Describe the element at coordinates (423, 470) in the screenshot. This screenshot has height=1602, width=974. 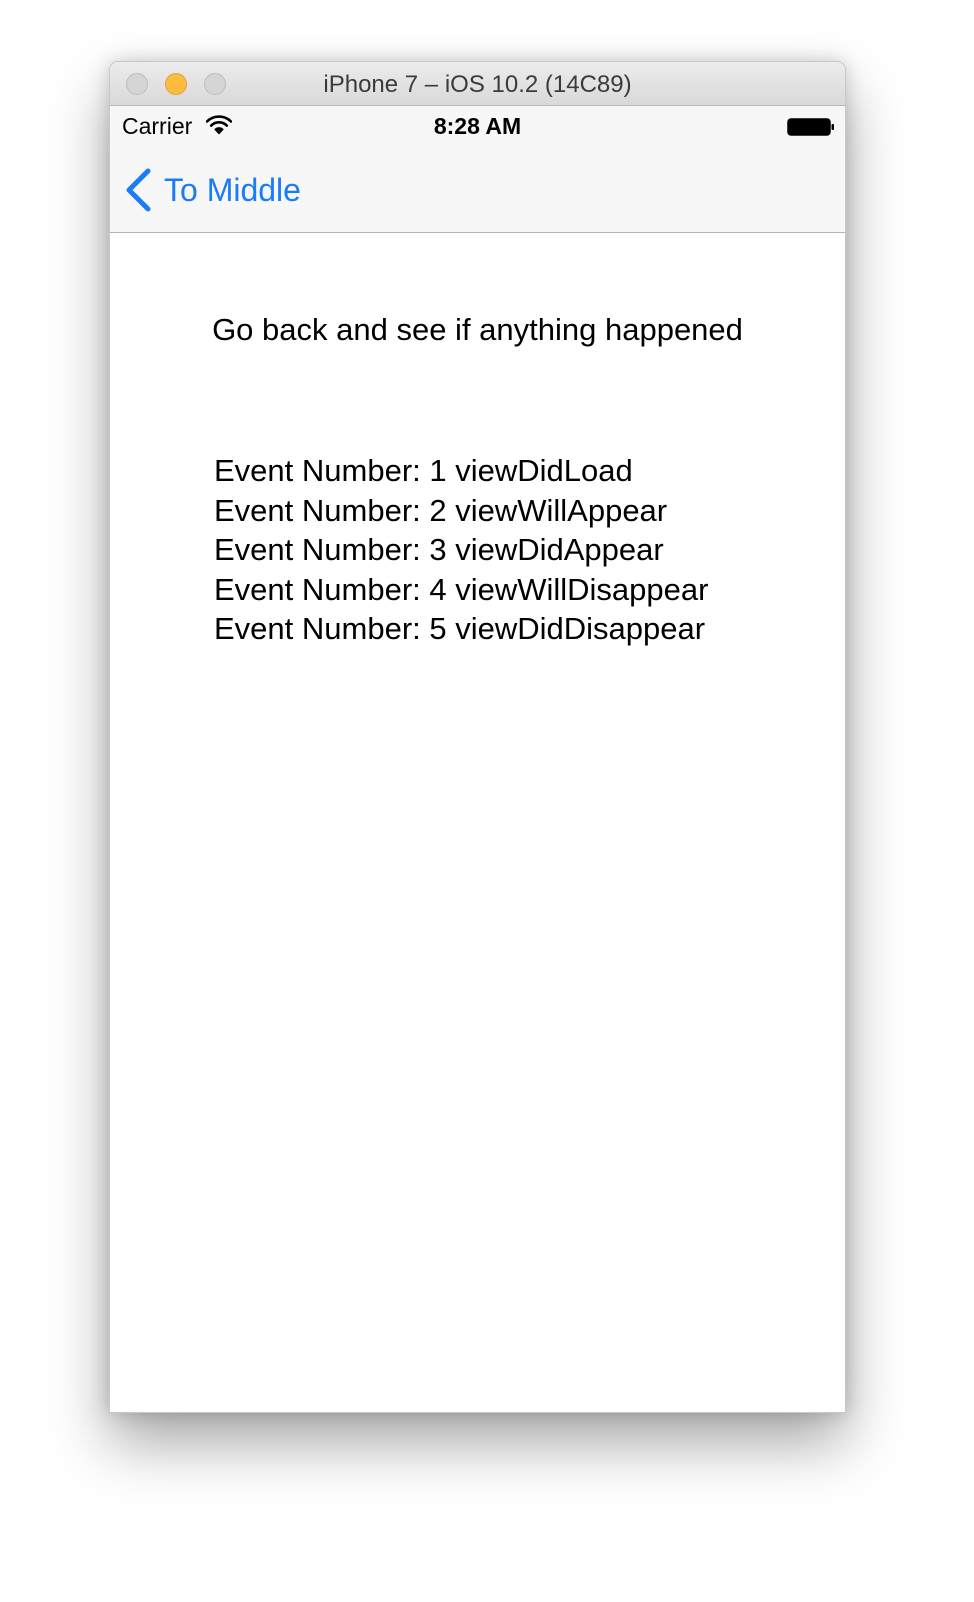
I see `event-log-item: Event Number: 1 viewDidLoad` at that location.